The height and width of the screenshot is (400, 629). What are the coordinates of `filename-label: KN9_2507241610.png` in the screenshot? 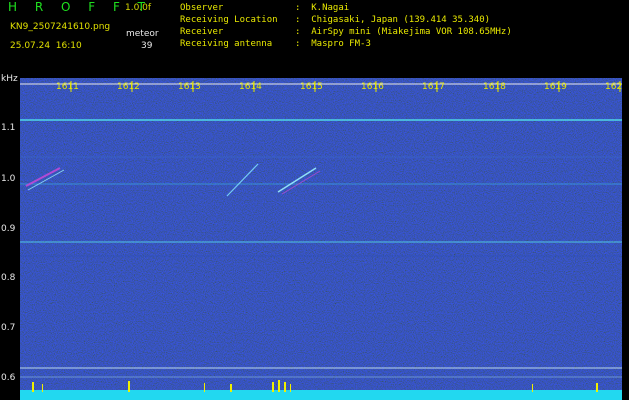 It's located at (60, 27).